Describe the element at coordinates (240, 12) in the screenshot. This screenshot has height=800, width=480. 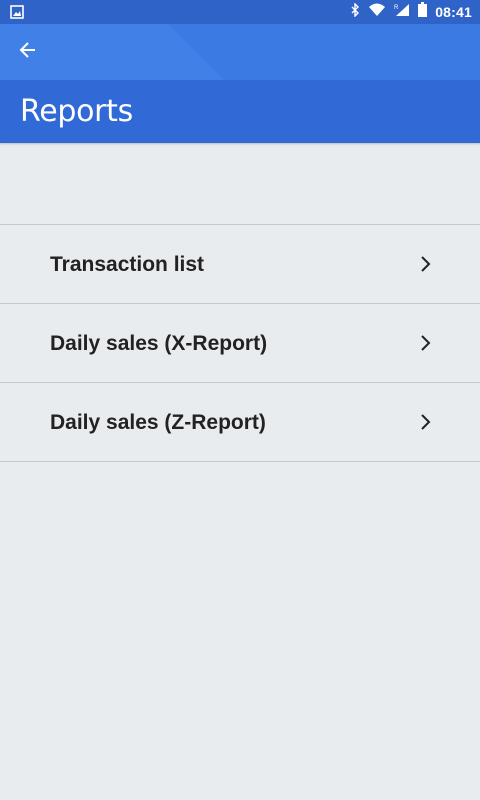
I see `status-bar: R 08:41` at that location.